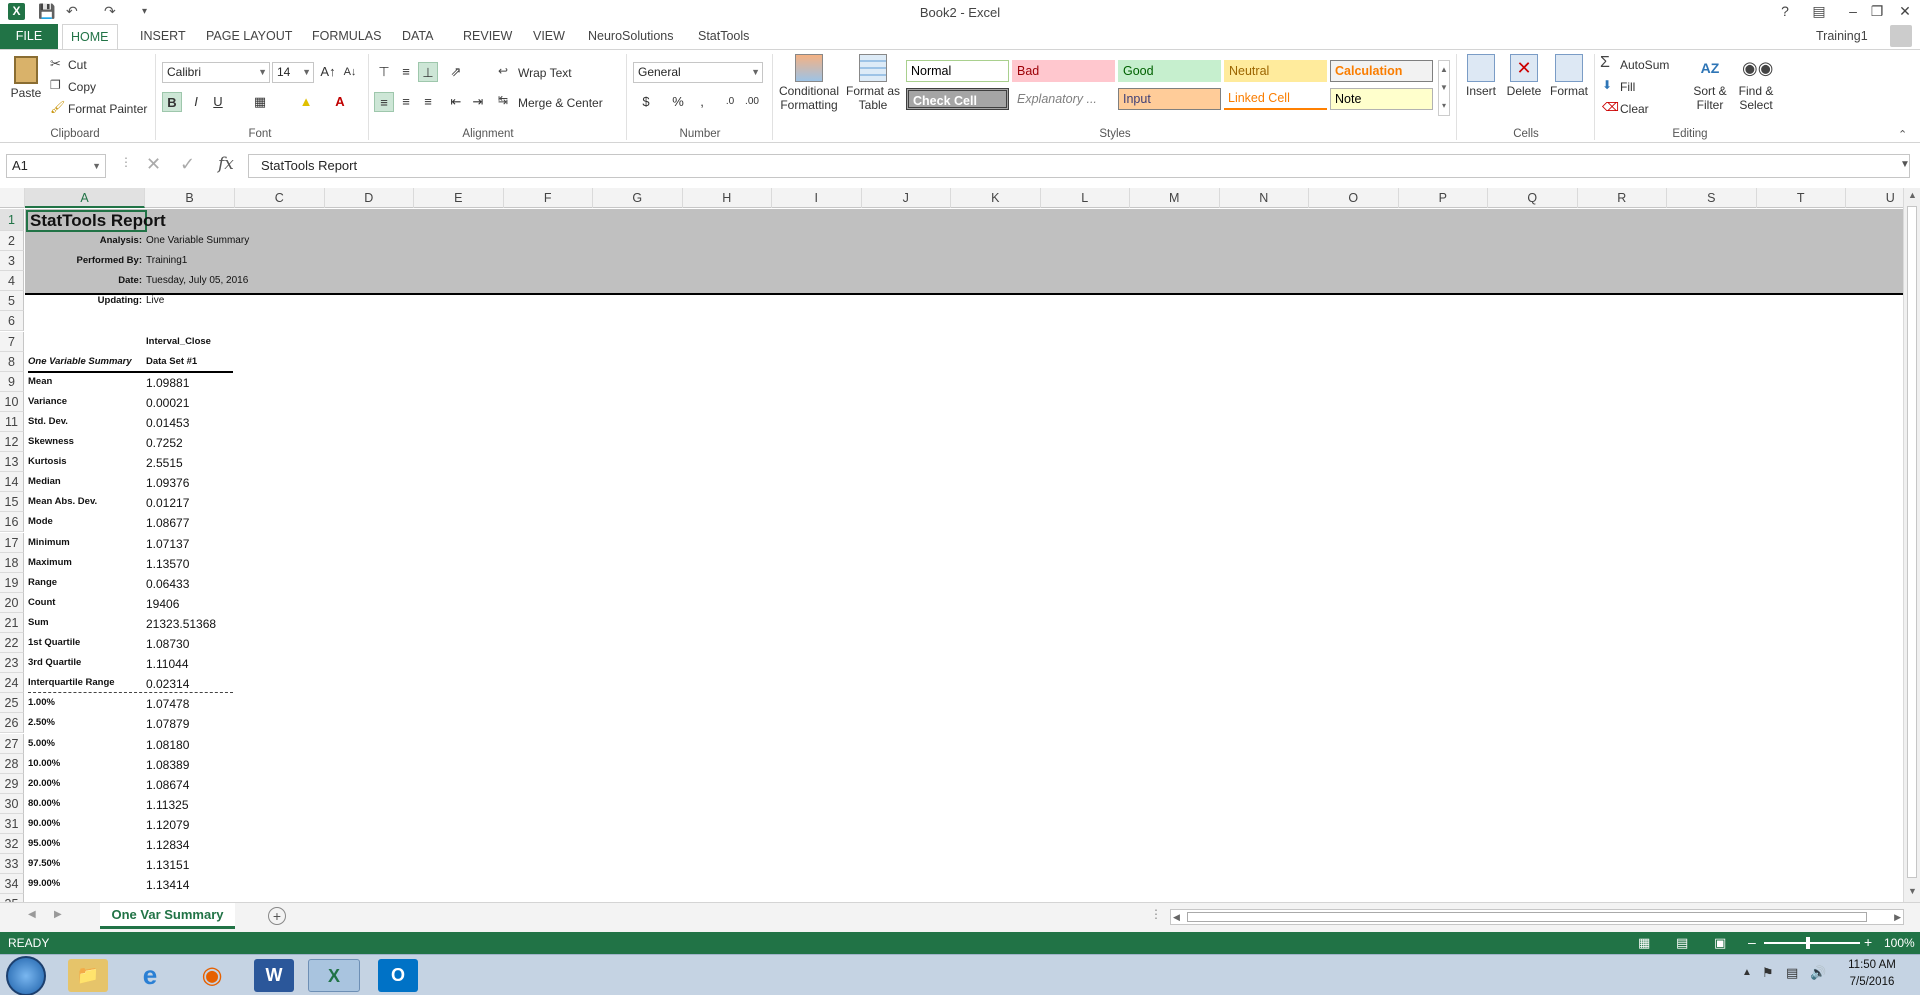 Image resolution: width=1920 pixels, height=995 pixels. Describe the element at coordinates (384, 72) in the screenshot. I see `align-top-icon: ⊤` at that location.